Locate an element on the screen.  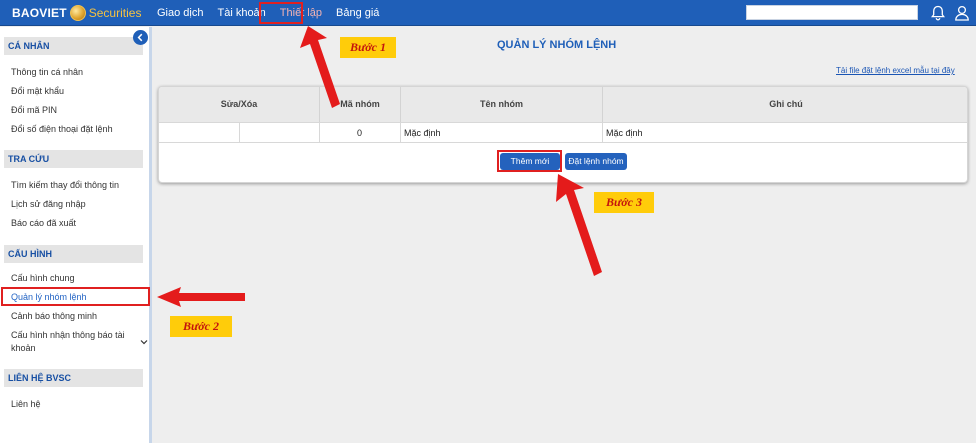
sidebar-item-cau-hinh-nhan-thong-bao: Cấu hình nhận thông báo tài khoản is located at coordinates (75, 342).